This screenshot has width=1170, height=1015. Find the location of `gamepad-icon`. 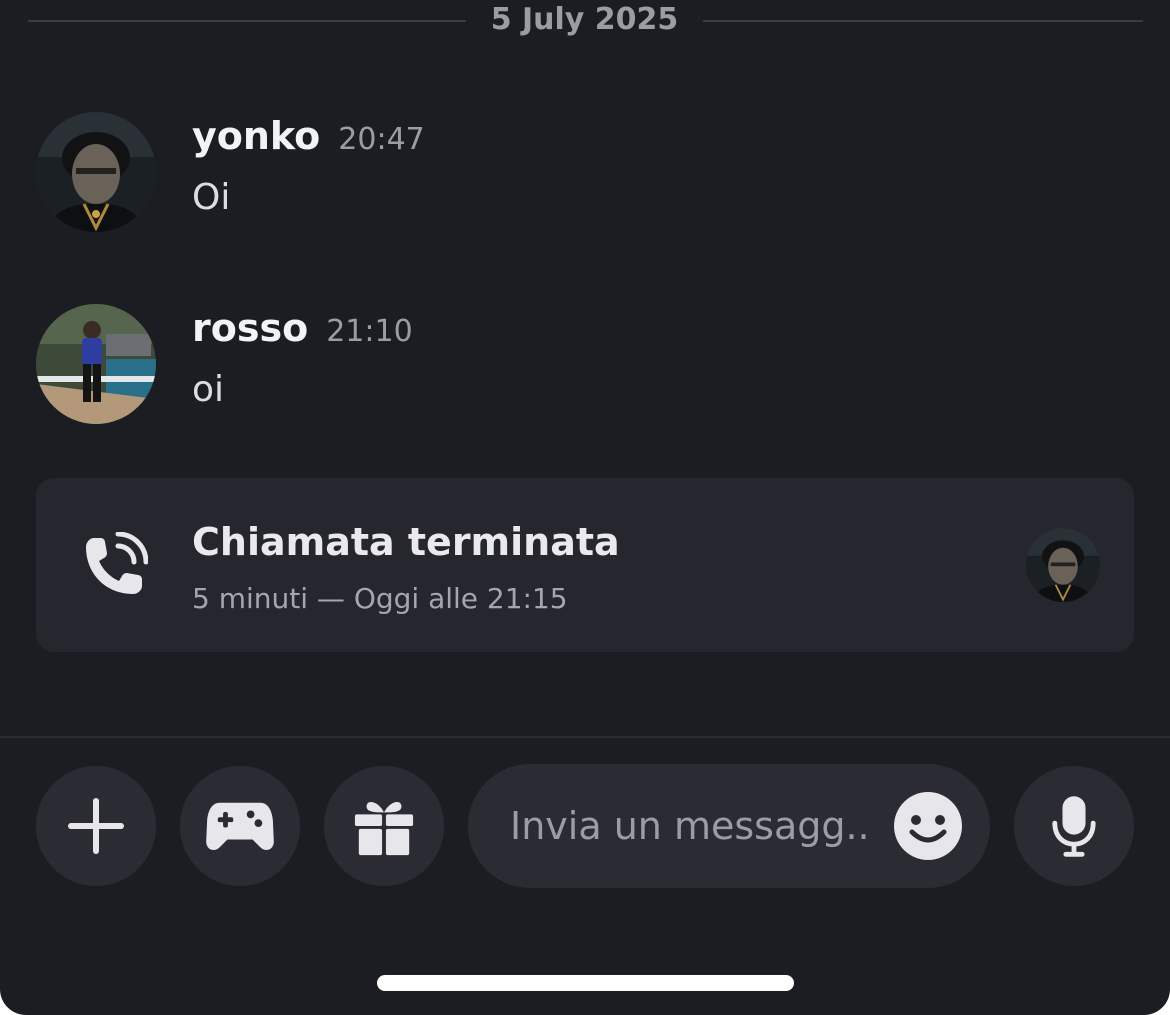

gamepad-icon is located at coordinates (240, 826).